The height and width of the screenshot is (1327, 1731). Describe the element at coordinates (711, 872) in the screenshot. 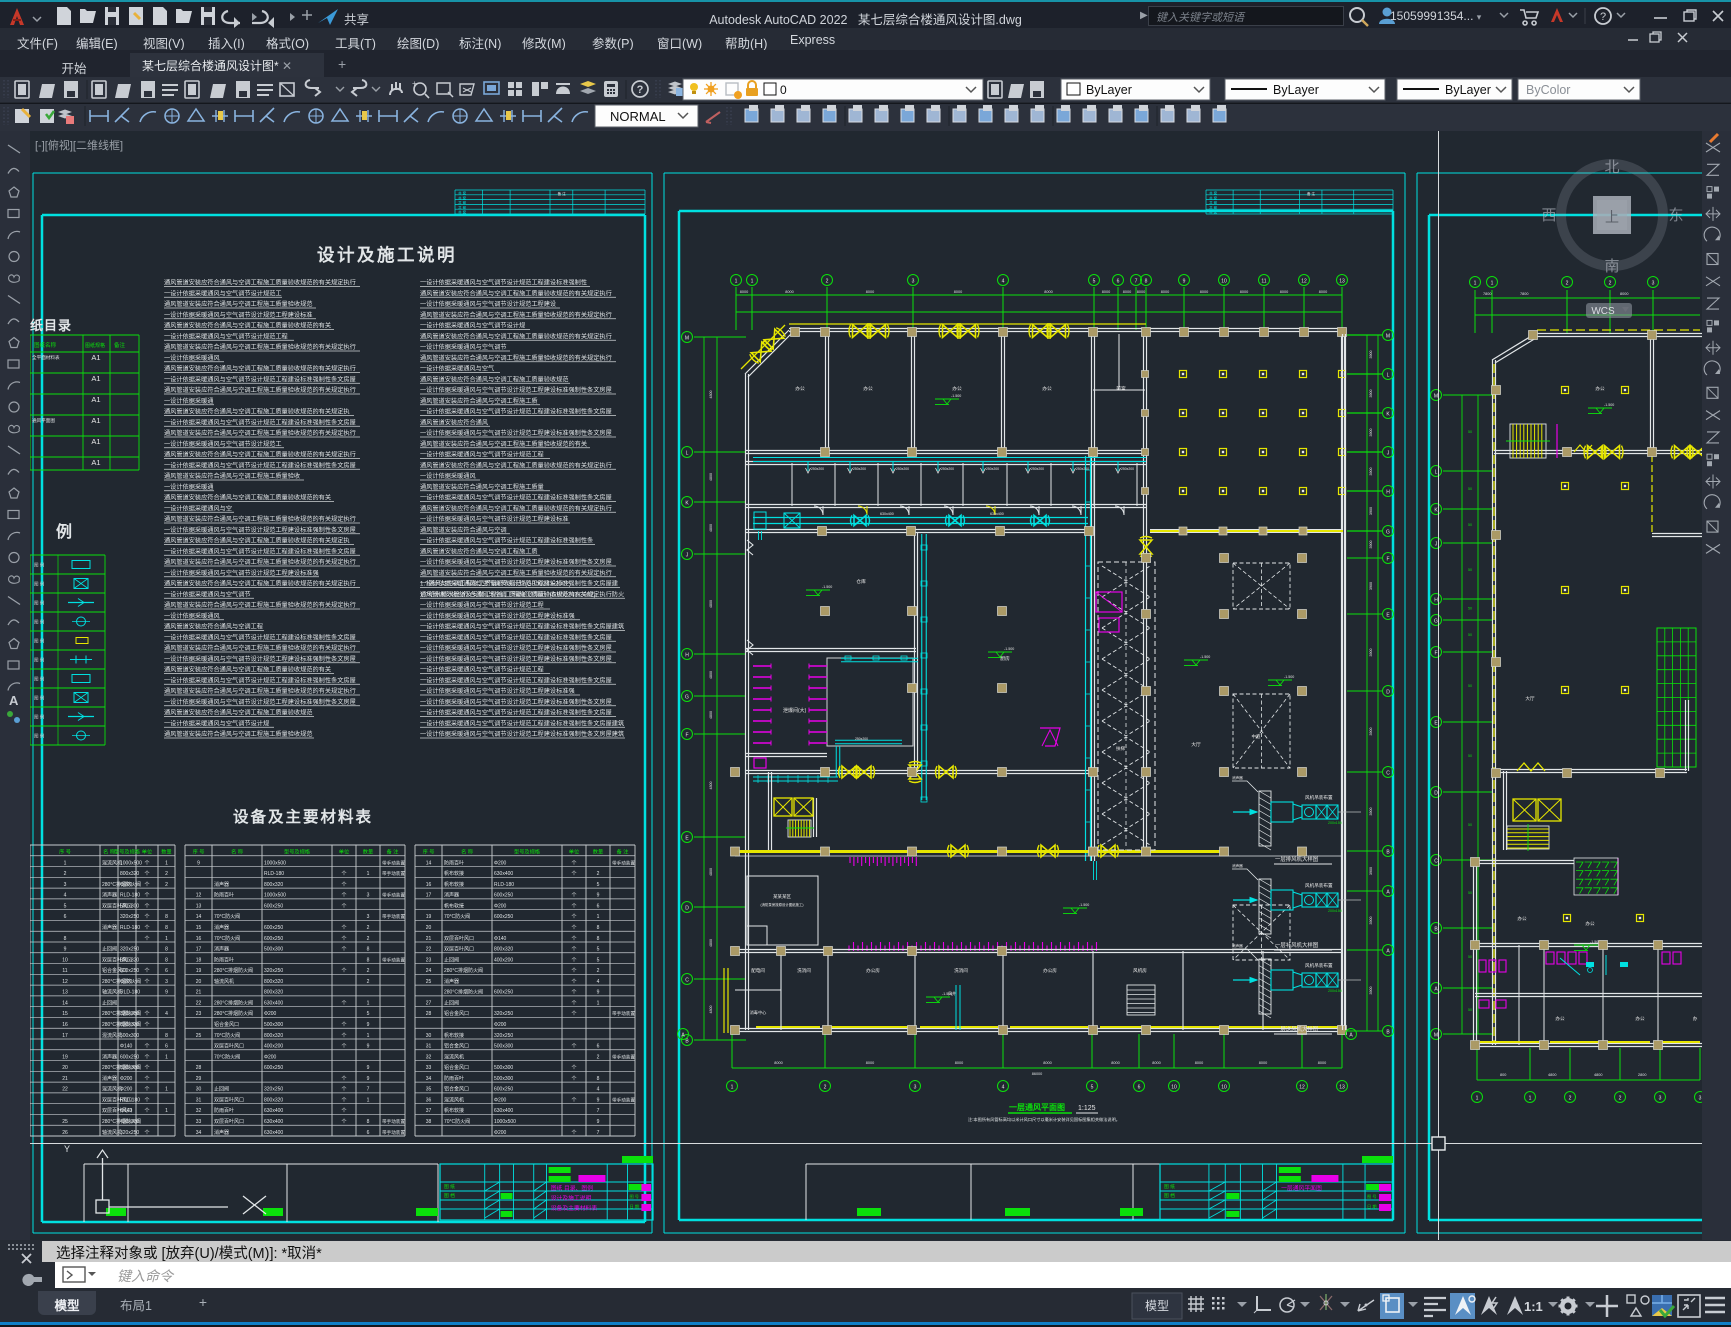

I see `svg-text: 4800` at that location.